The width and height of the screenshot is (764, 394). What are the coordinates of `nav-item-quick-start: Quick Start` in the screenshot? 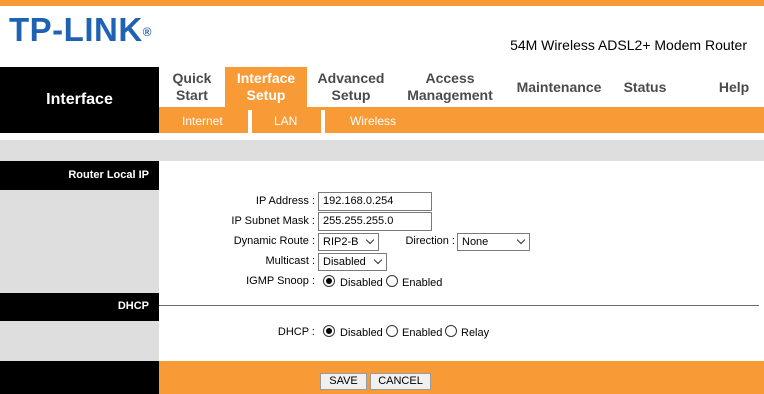 It's located at (192, 87).